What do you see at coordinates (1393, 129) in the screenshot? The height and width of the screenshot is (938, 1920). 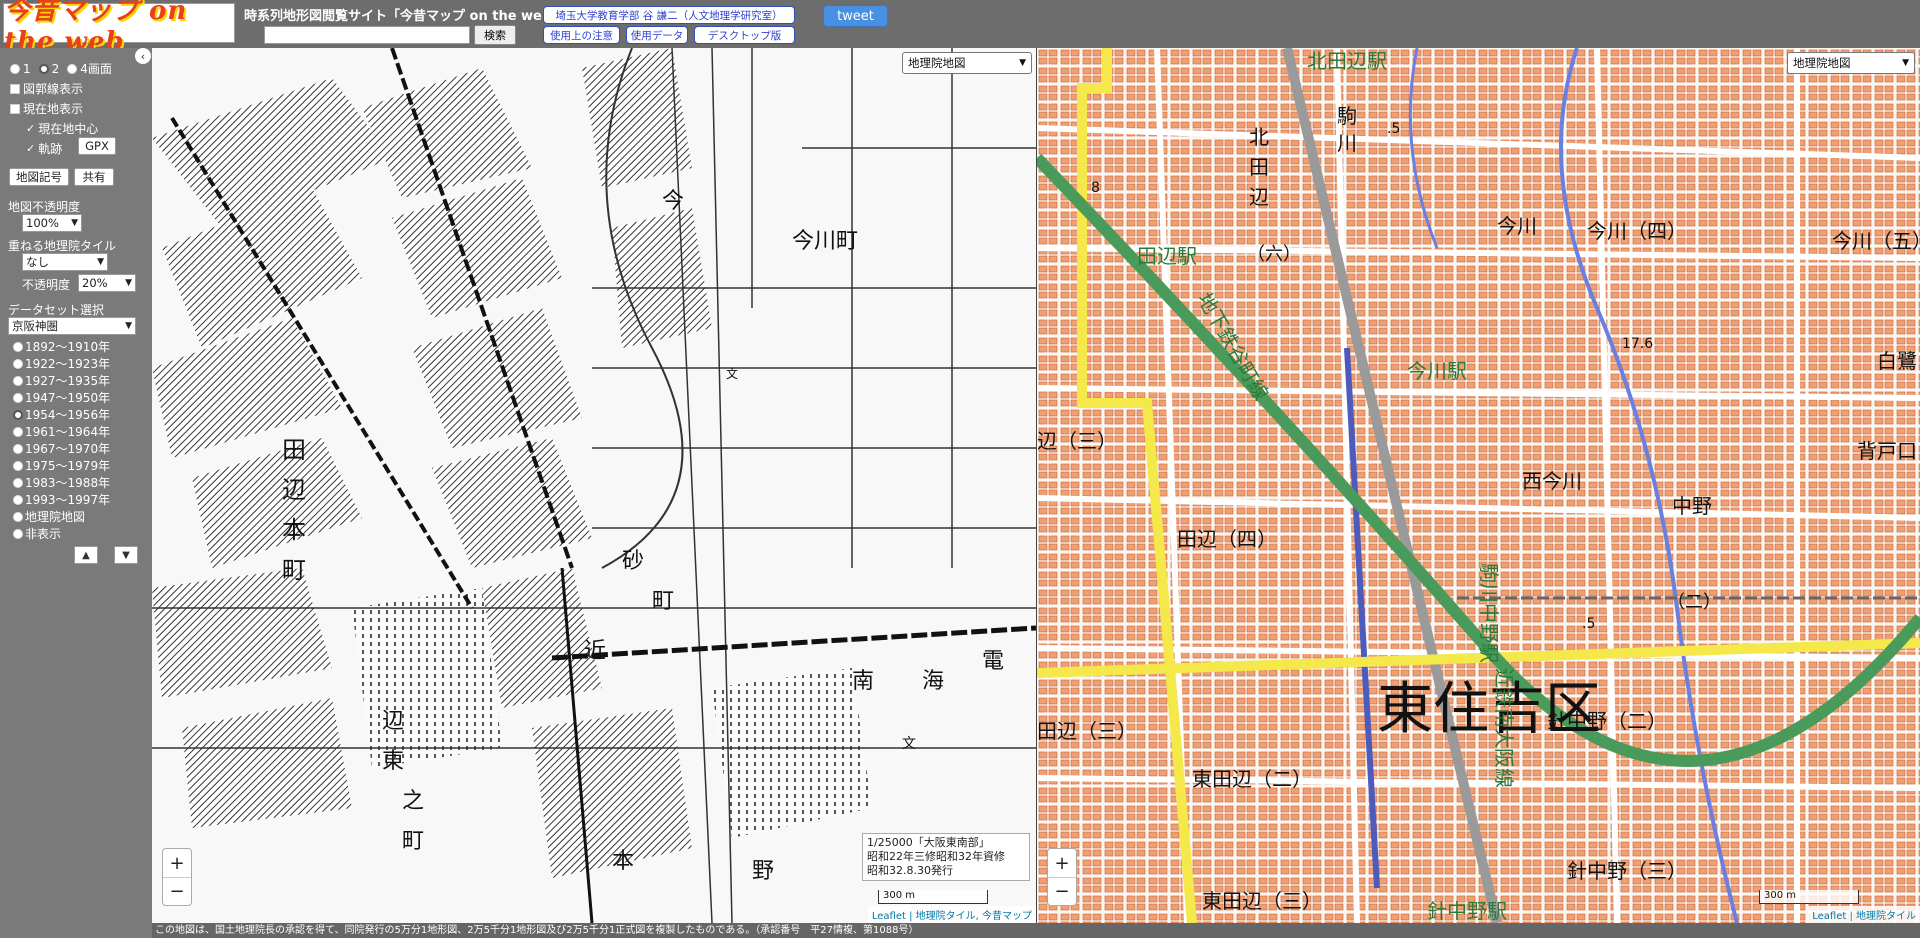 I see `label-elevation-2: .5` at bounding box center [1393, 129].